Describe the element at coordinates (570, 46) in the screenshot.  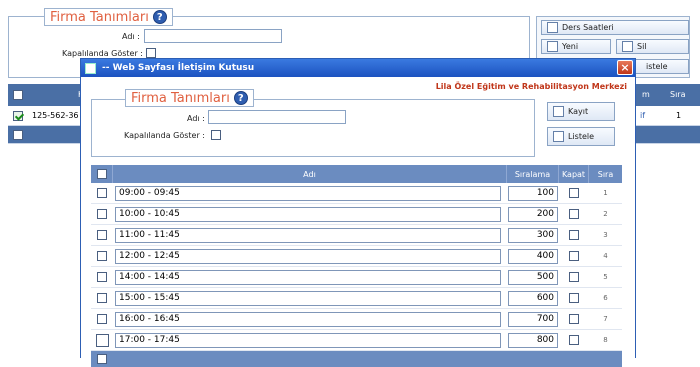
I see `yeni-label: Yeni` at that location.